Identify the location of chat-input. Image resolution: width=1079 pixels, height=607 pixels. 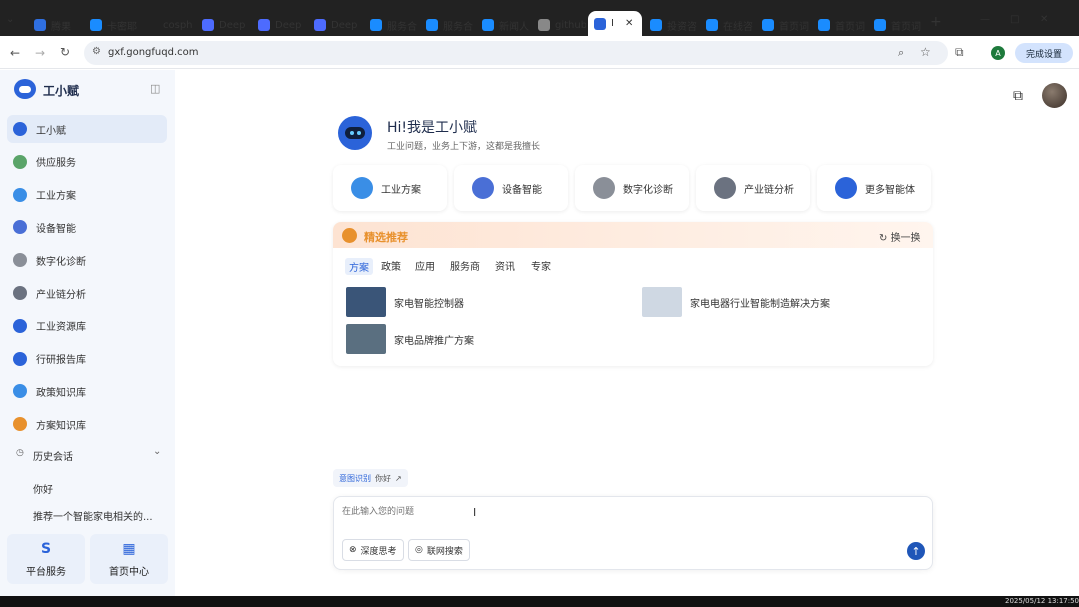
(540, 512).